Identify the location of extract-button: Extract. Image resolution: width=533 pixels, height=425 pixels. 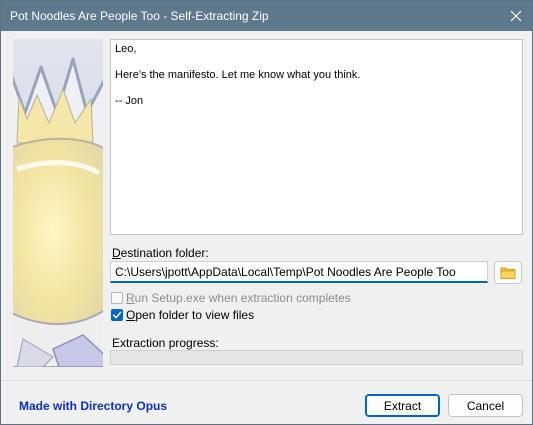
(402, 405).